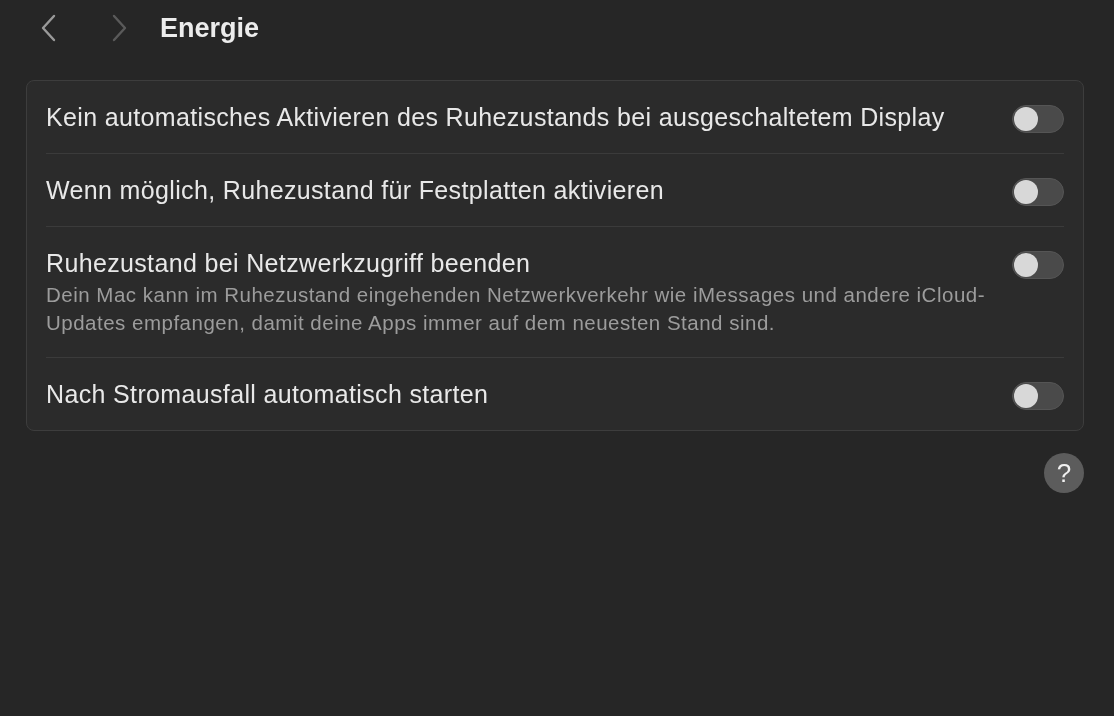 This screenshot has width=1114, height=716. Describe the element at coordinates (496, 117) in the screenshot. I see `setting-label: Kein automatisches Aktivieren des Ruhezustands bei ausgeschaltetem Display` at that location.